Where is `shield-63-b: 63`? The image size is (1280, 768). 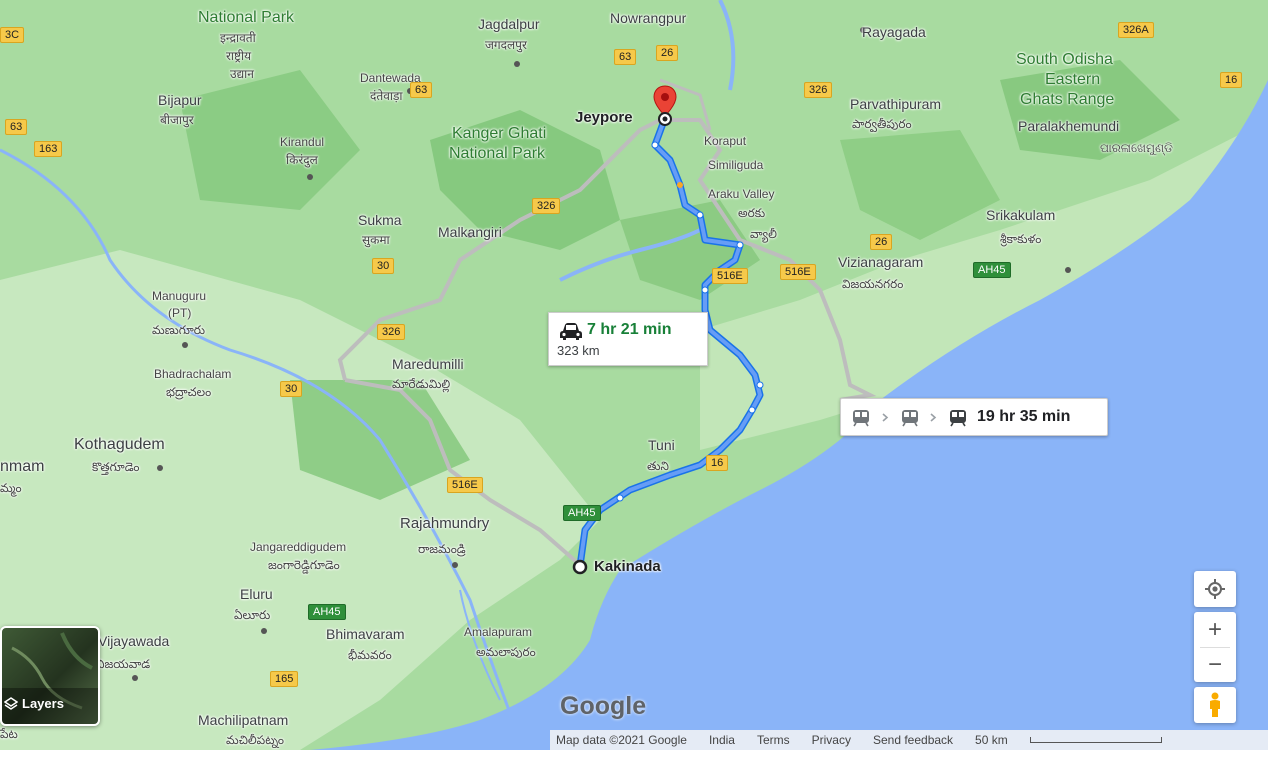
shield-63-b: 63 is located at coordinates (421, 90).